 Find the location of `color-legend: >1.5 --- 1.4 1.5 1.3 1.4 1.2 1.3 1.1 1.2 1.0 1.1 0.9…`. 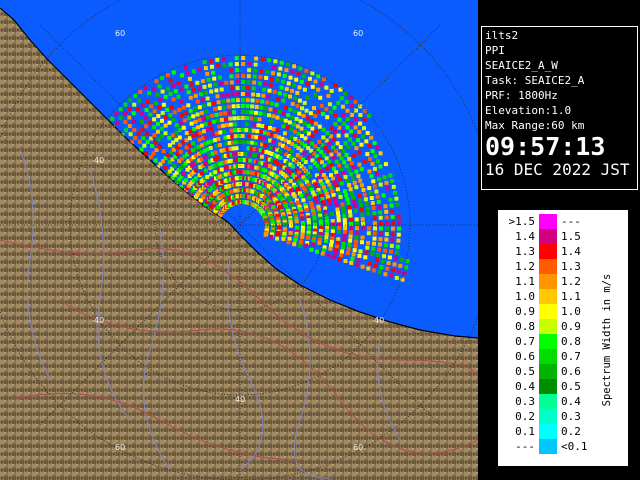

color-legend: >1.5 --- 1.4 1.5 1.3 1.4 1.2 1.3 1.1 1.2 1.0 1.1 0.9… is located at coordinates (563, 338).